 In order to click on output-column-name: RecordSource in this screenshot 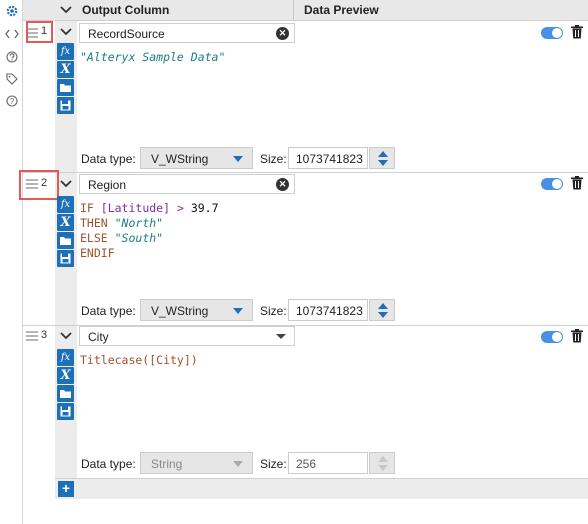, I will do `click(126, 34)`.